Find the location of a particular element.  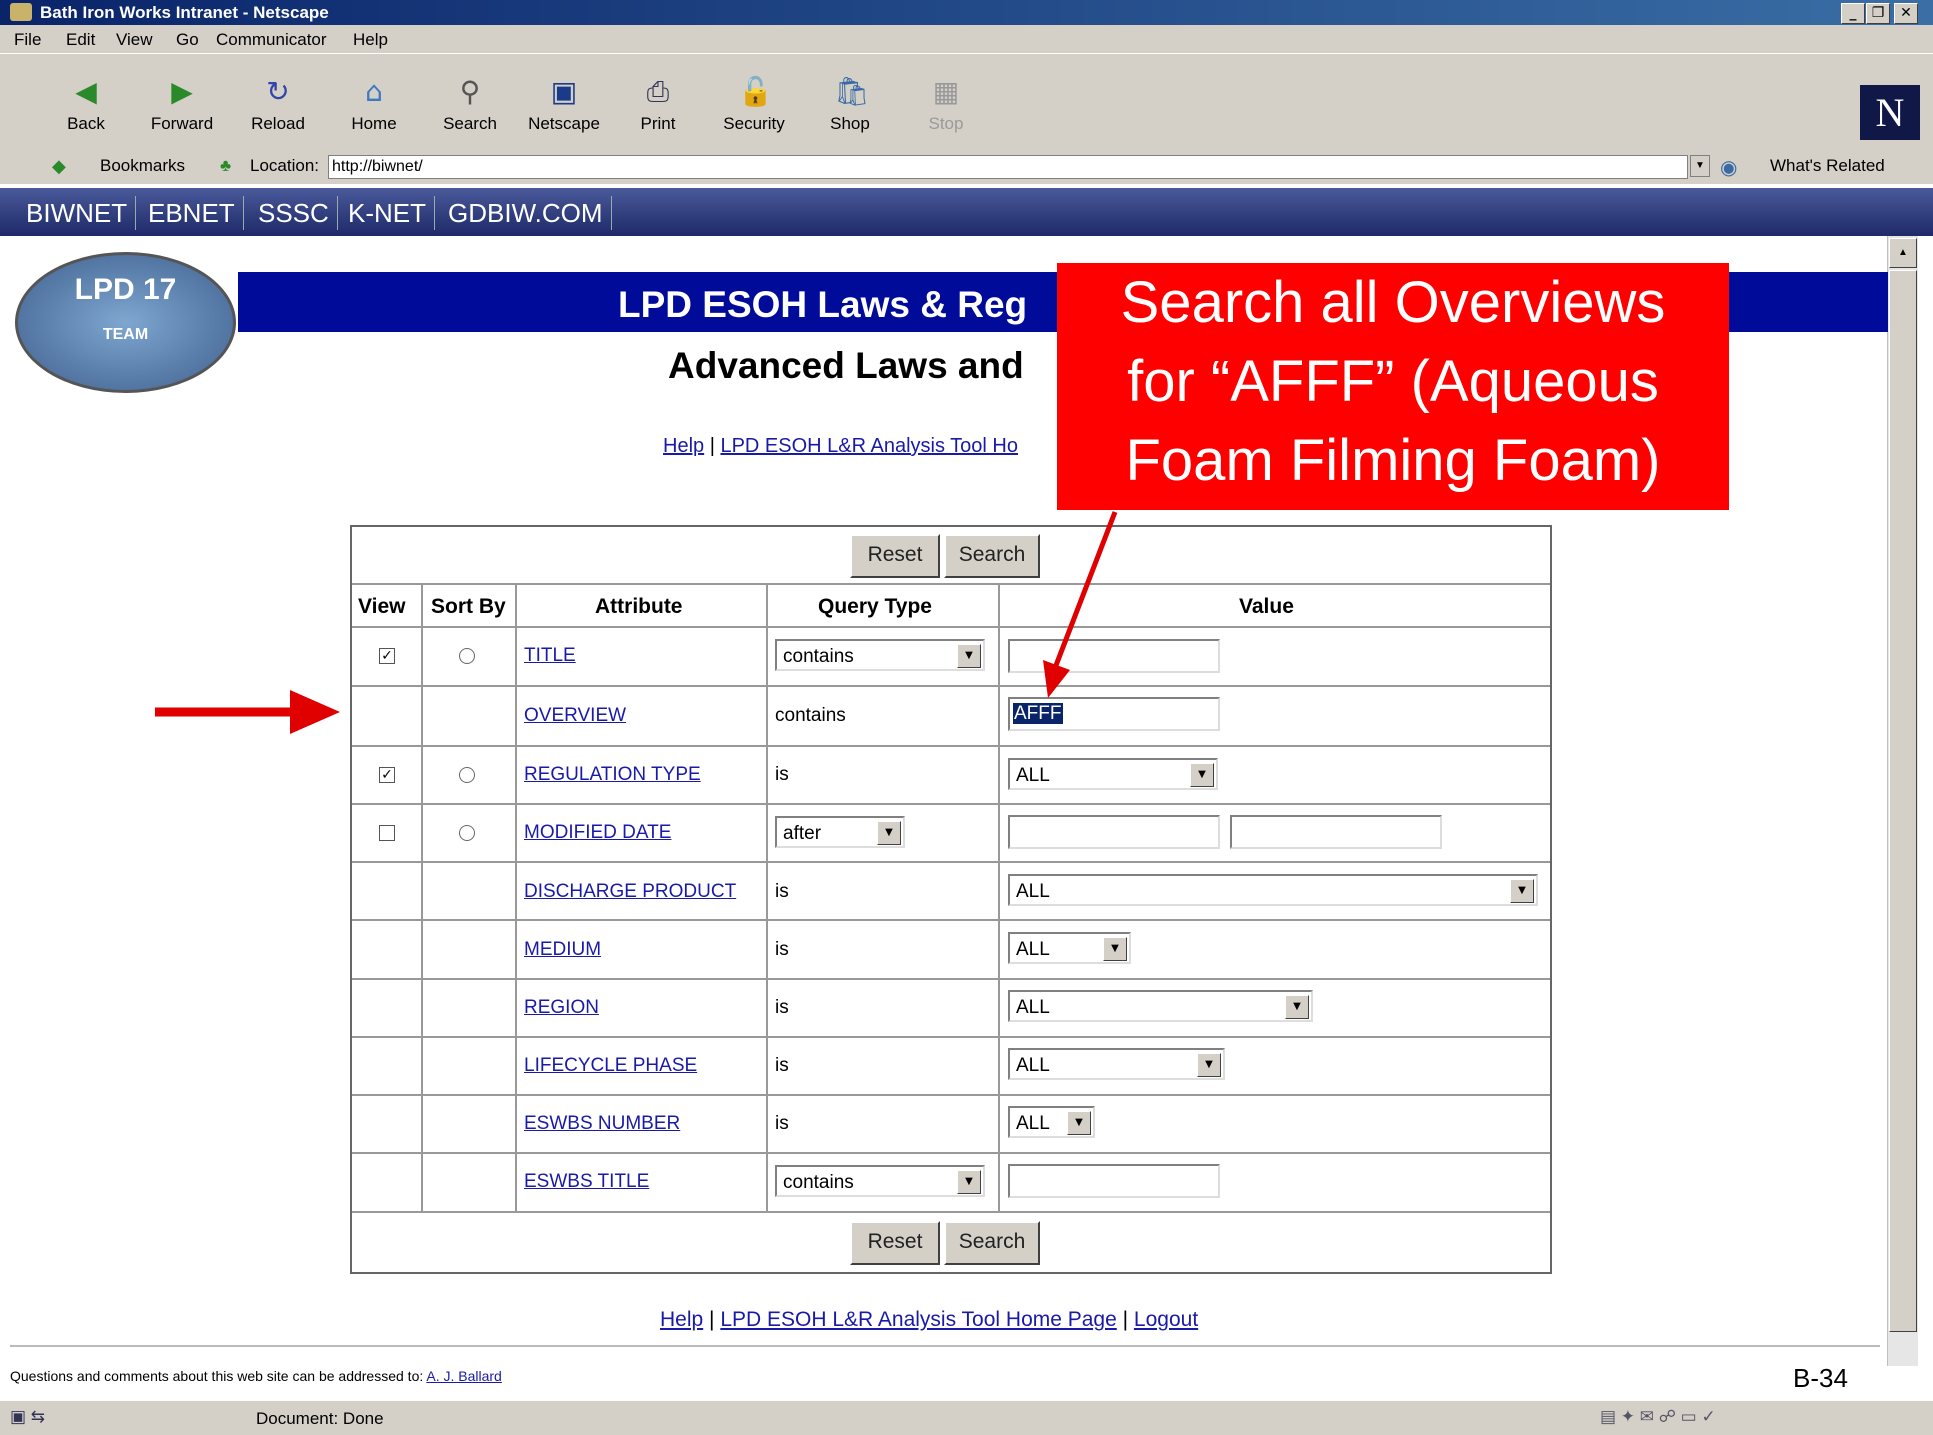

value-lifecycle-phase-select: ALL ▼ is located at coordinates (1116, 1064).